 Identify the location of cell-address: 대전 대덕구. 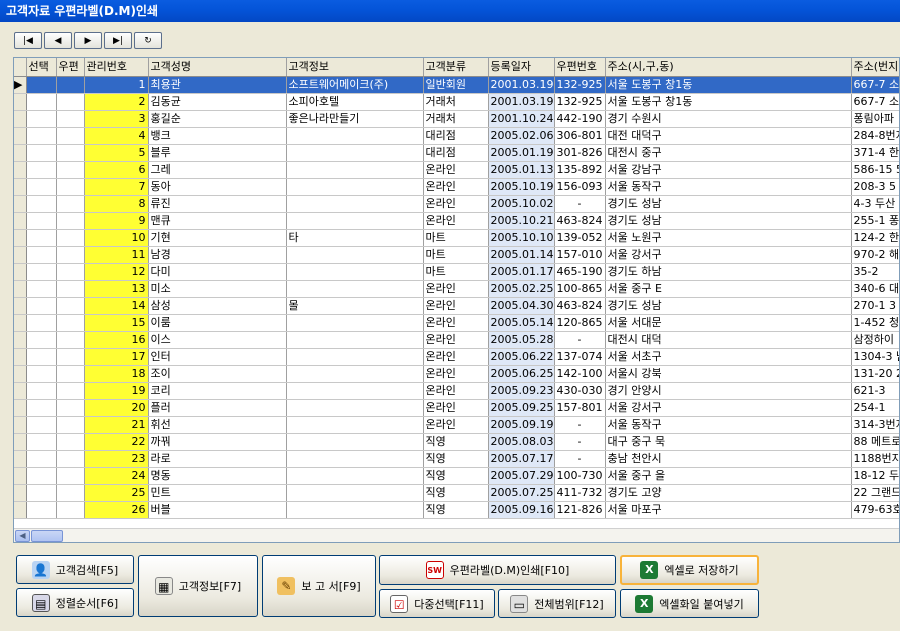
(728, 136).